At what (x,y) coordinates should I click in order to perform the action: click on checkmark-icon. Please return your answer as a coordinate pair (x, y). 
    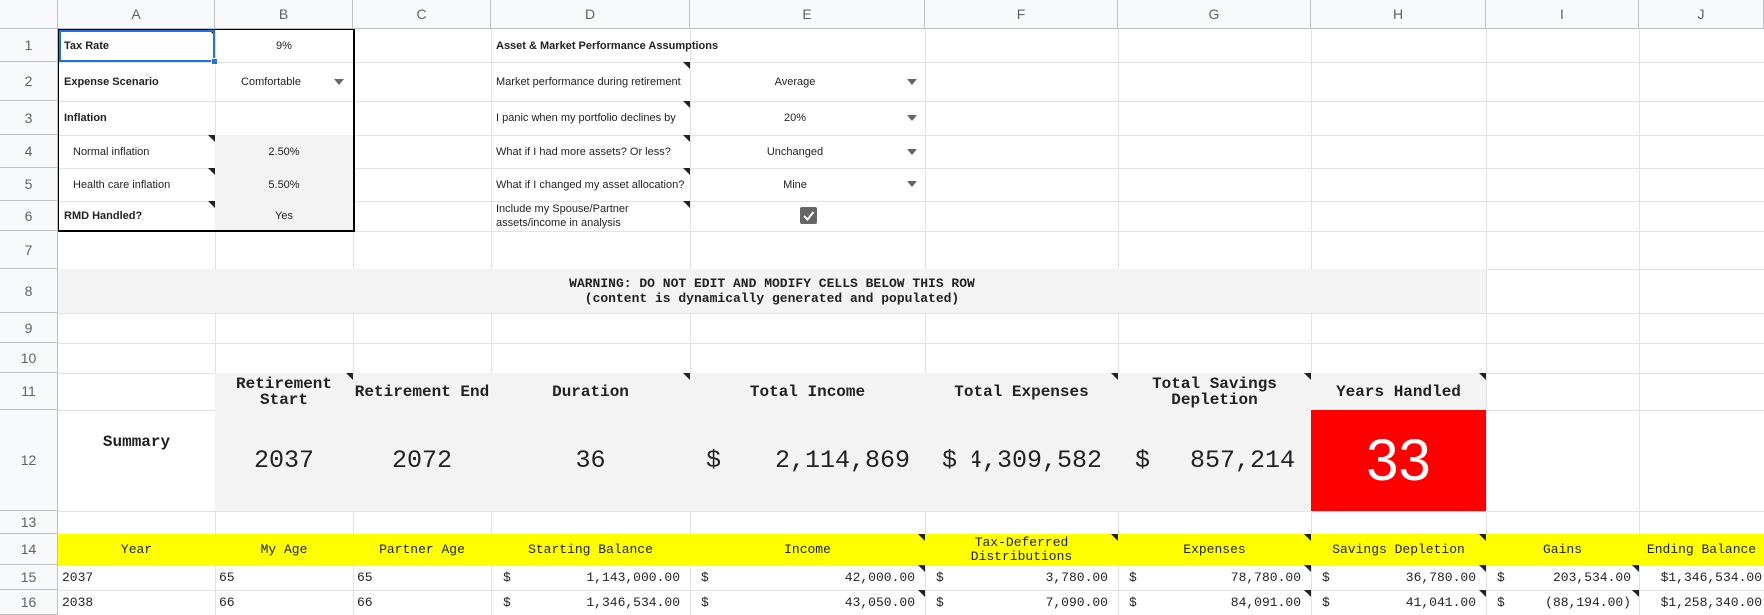
    Looking at the image, I should click on (809, 216).